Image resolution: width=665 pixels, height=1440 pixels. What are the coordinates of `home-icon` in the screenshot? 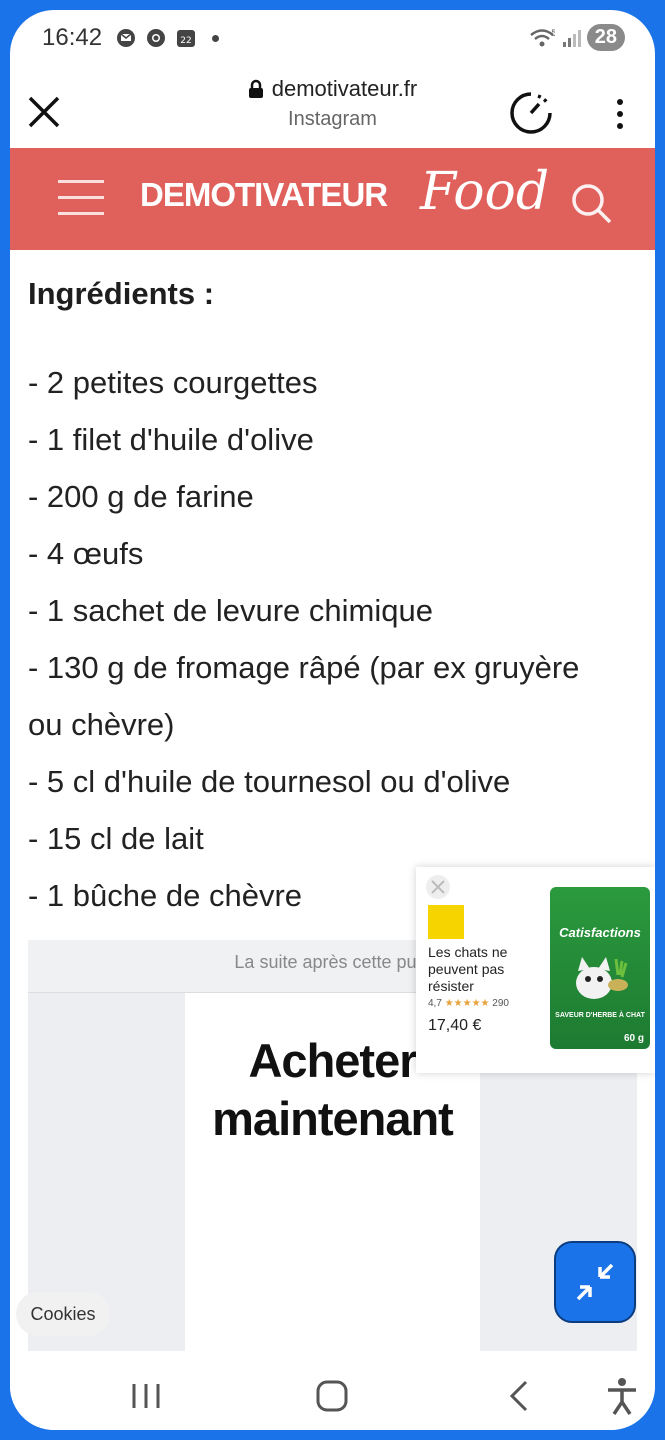 It's located at (332, 1396).